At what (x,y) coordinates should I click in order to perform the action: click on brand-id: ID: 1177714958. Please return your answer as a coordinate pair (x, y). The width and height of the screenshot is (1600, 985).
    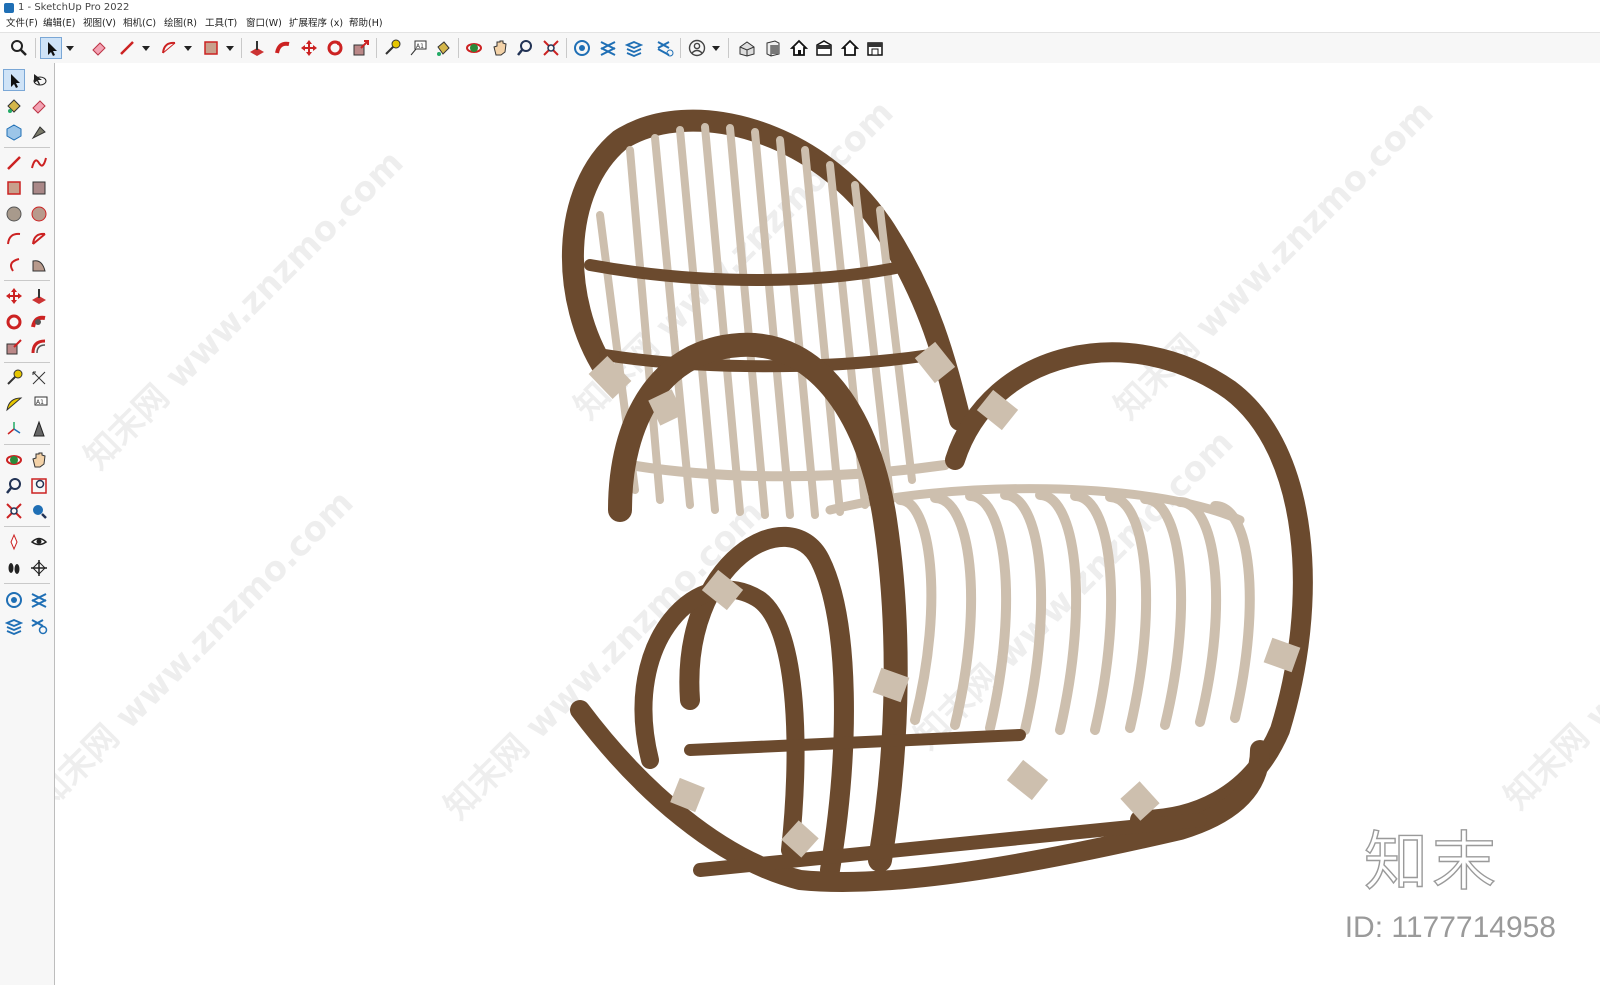
    Looking at the image, I should click on (1450, 927).